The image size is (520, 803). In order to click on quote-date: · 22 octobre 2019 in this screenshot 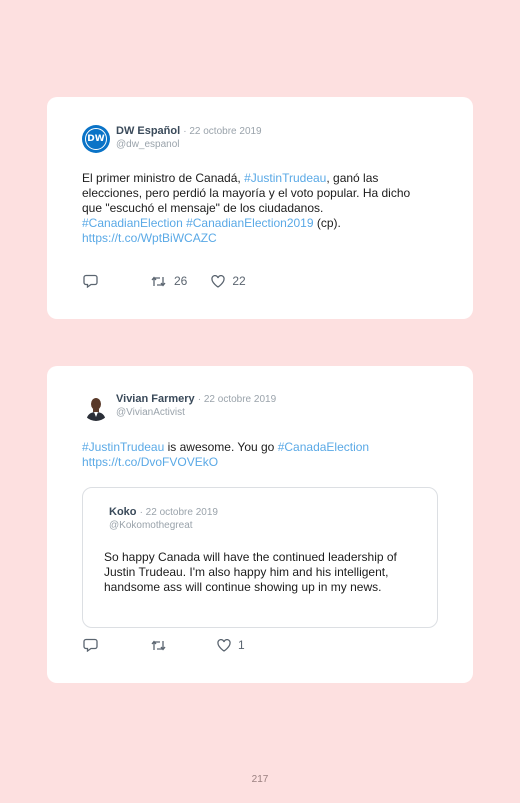, I will do `click(178, 512)`.